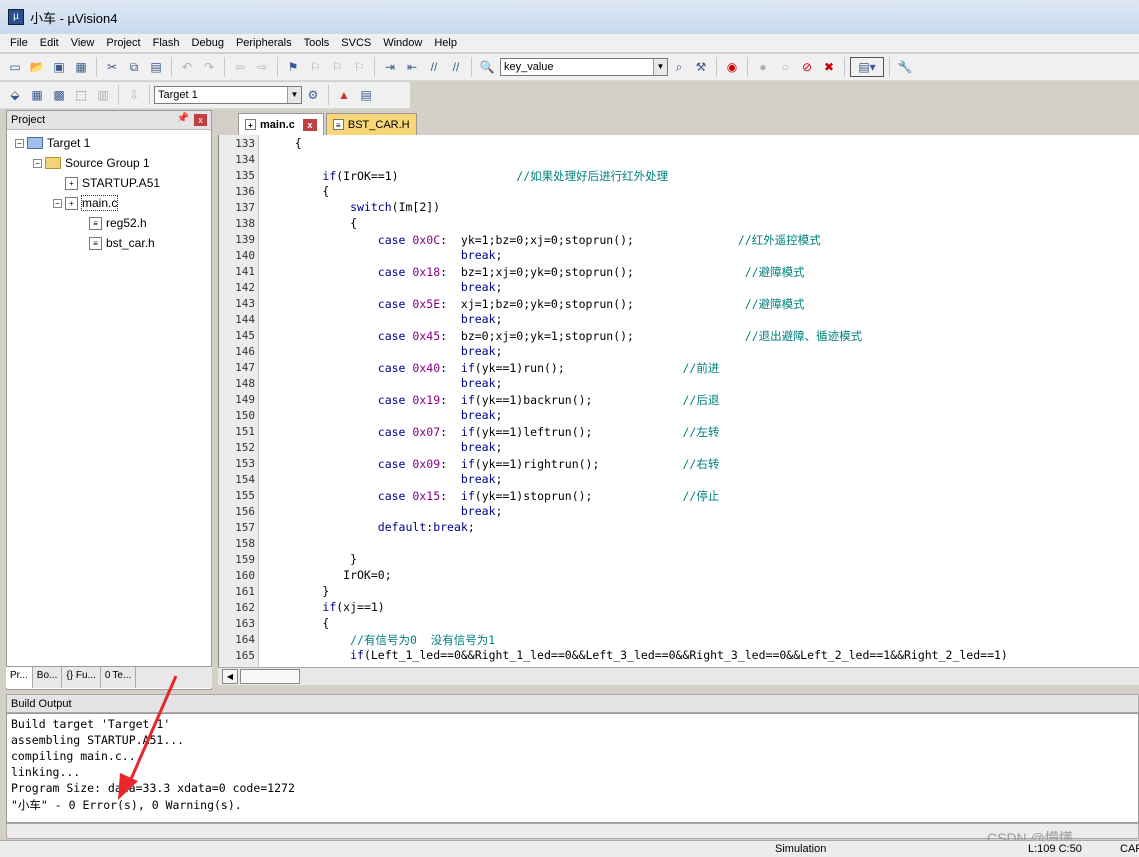  I want to click on asm-file-icon: +, so click(71, 183).